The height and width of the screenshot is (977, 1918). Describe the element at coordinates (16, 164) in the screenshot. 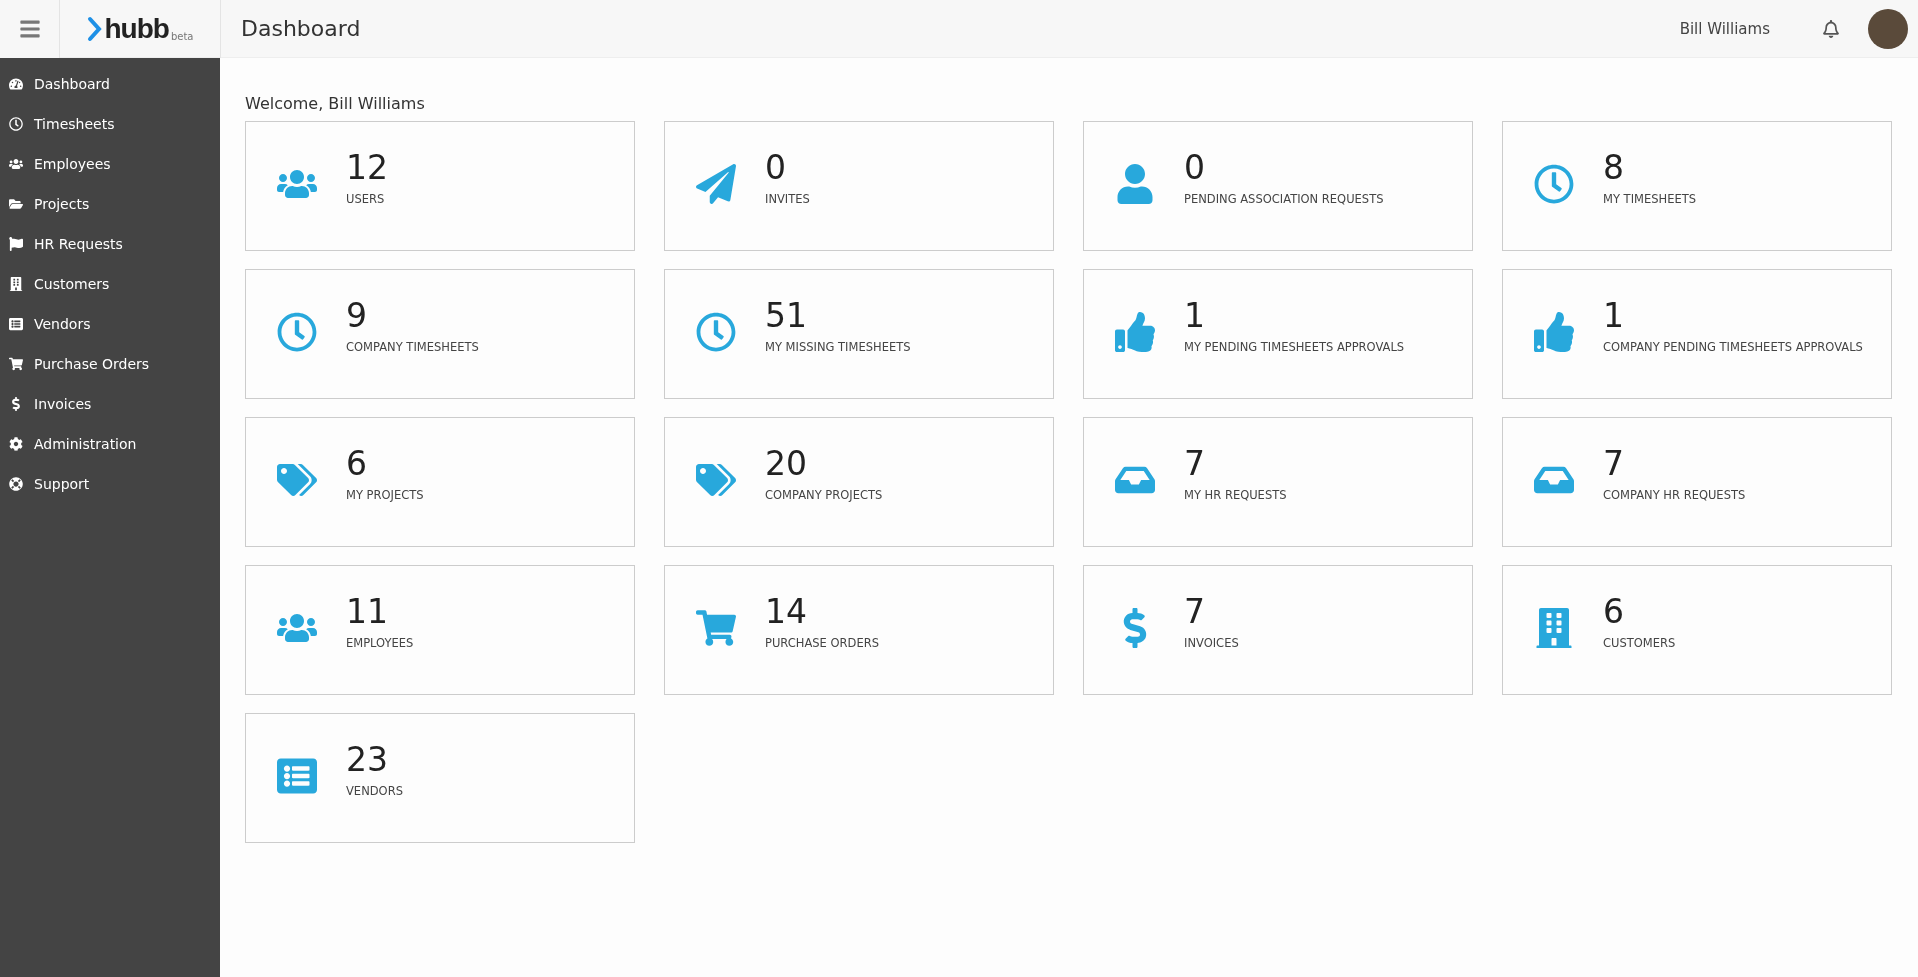

I see `users-icon` at that location.